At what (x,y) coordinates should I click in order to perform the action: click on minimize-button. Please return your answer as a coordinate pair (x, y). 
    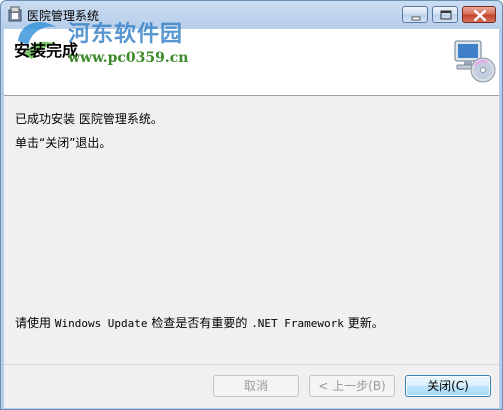
    Looking at the image, I should click on (415, 14).